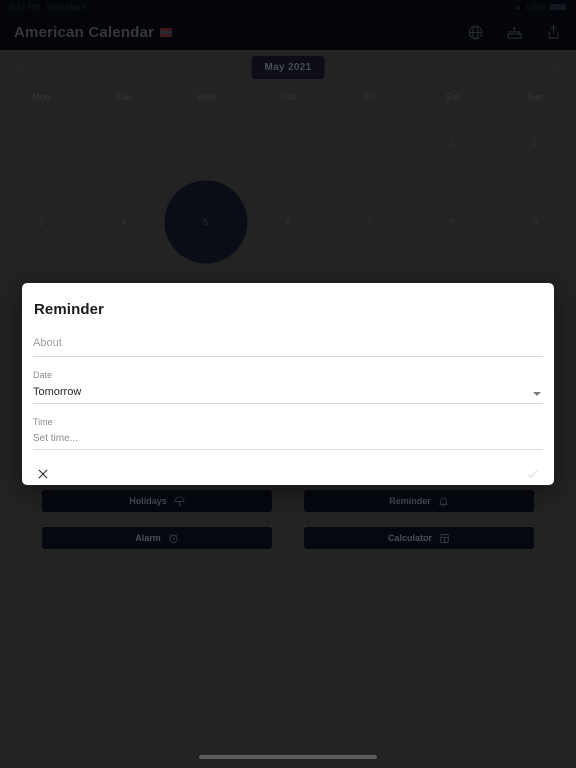 The width and height of the screenshot is (576, 768). I want to click on quick-actions-grid: Holidays Reminder Alarm Calculator, so click(288, 519).